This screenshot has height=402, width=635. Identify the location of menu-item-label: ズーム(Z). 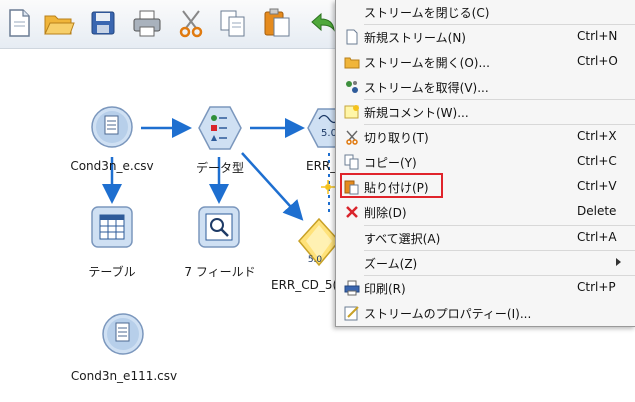
(391, 264).